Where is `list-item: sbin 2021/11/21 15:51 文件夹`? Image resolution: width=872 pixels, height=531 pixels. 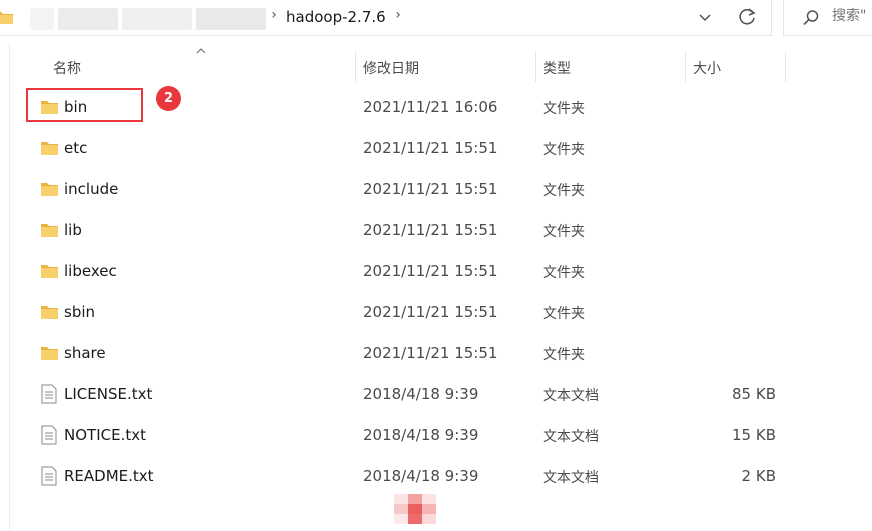 list-item: sbin 2021/11/21 15:51 文件夹 is located at coordinates (436, 312).